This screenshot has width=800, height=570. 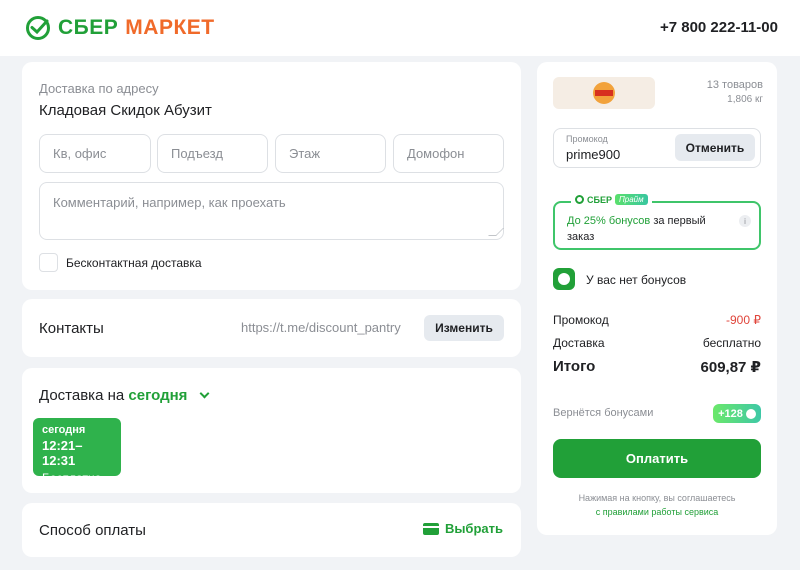 I want to click on resize-grip-icon, so click(x=496, y=232).